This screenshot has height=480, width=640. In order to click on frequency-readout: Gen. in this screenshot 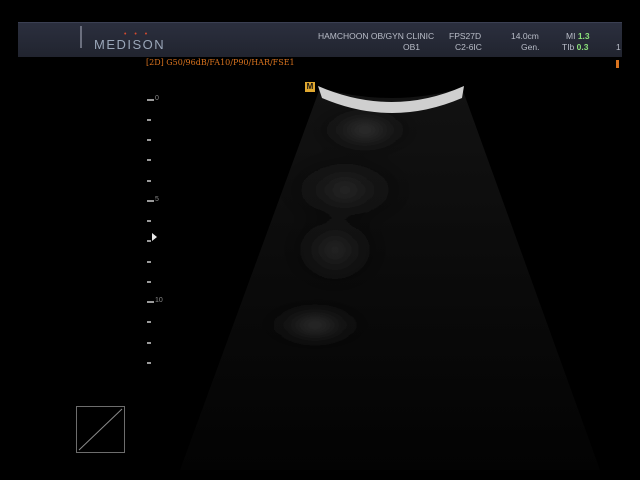, I will do `click(530, 47)`.